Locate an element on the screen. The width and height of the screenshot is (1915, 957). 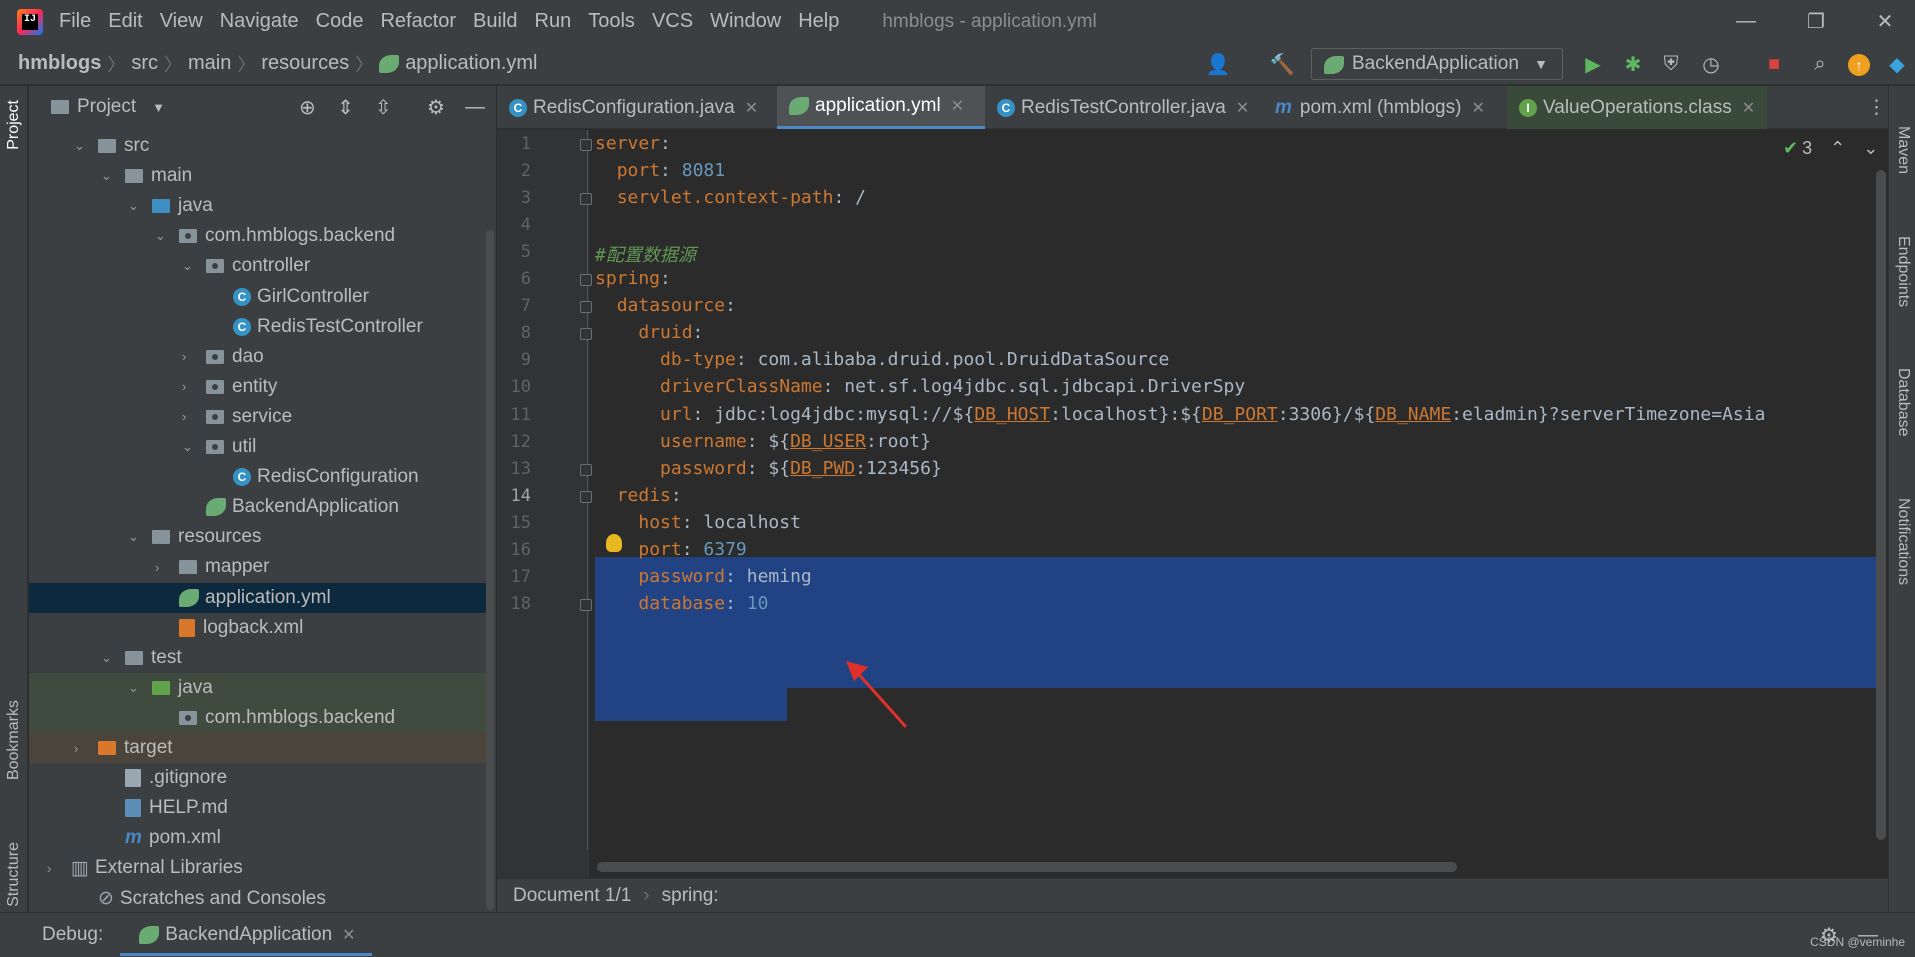
tree-item: com.hmblogs.backend is located at coordinates (257, 717).